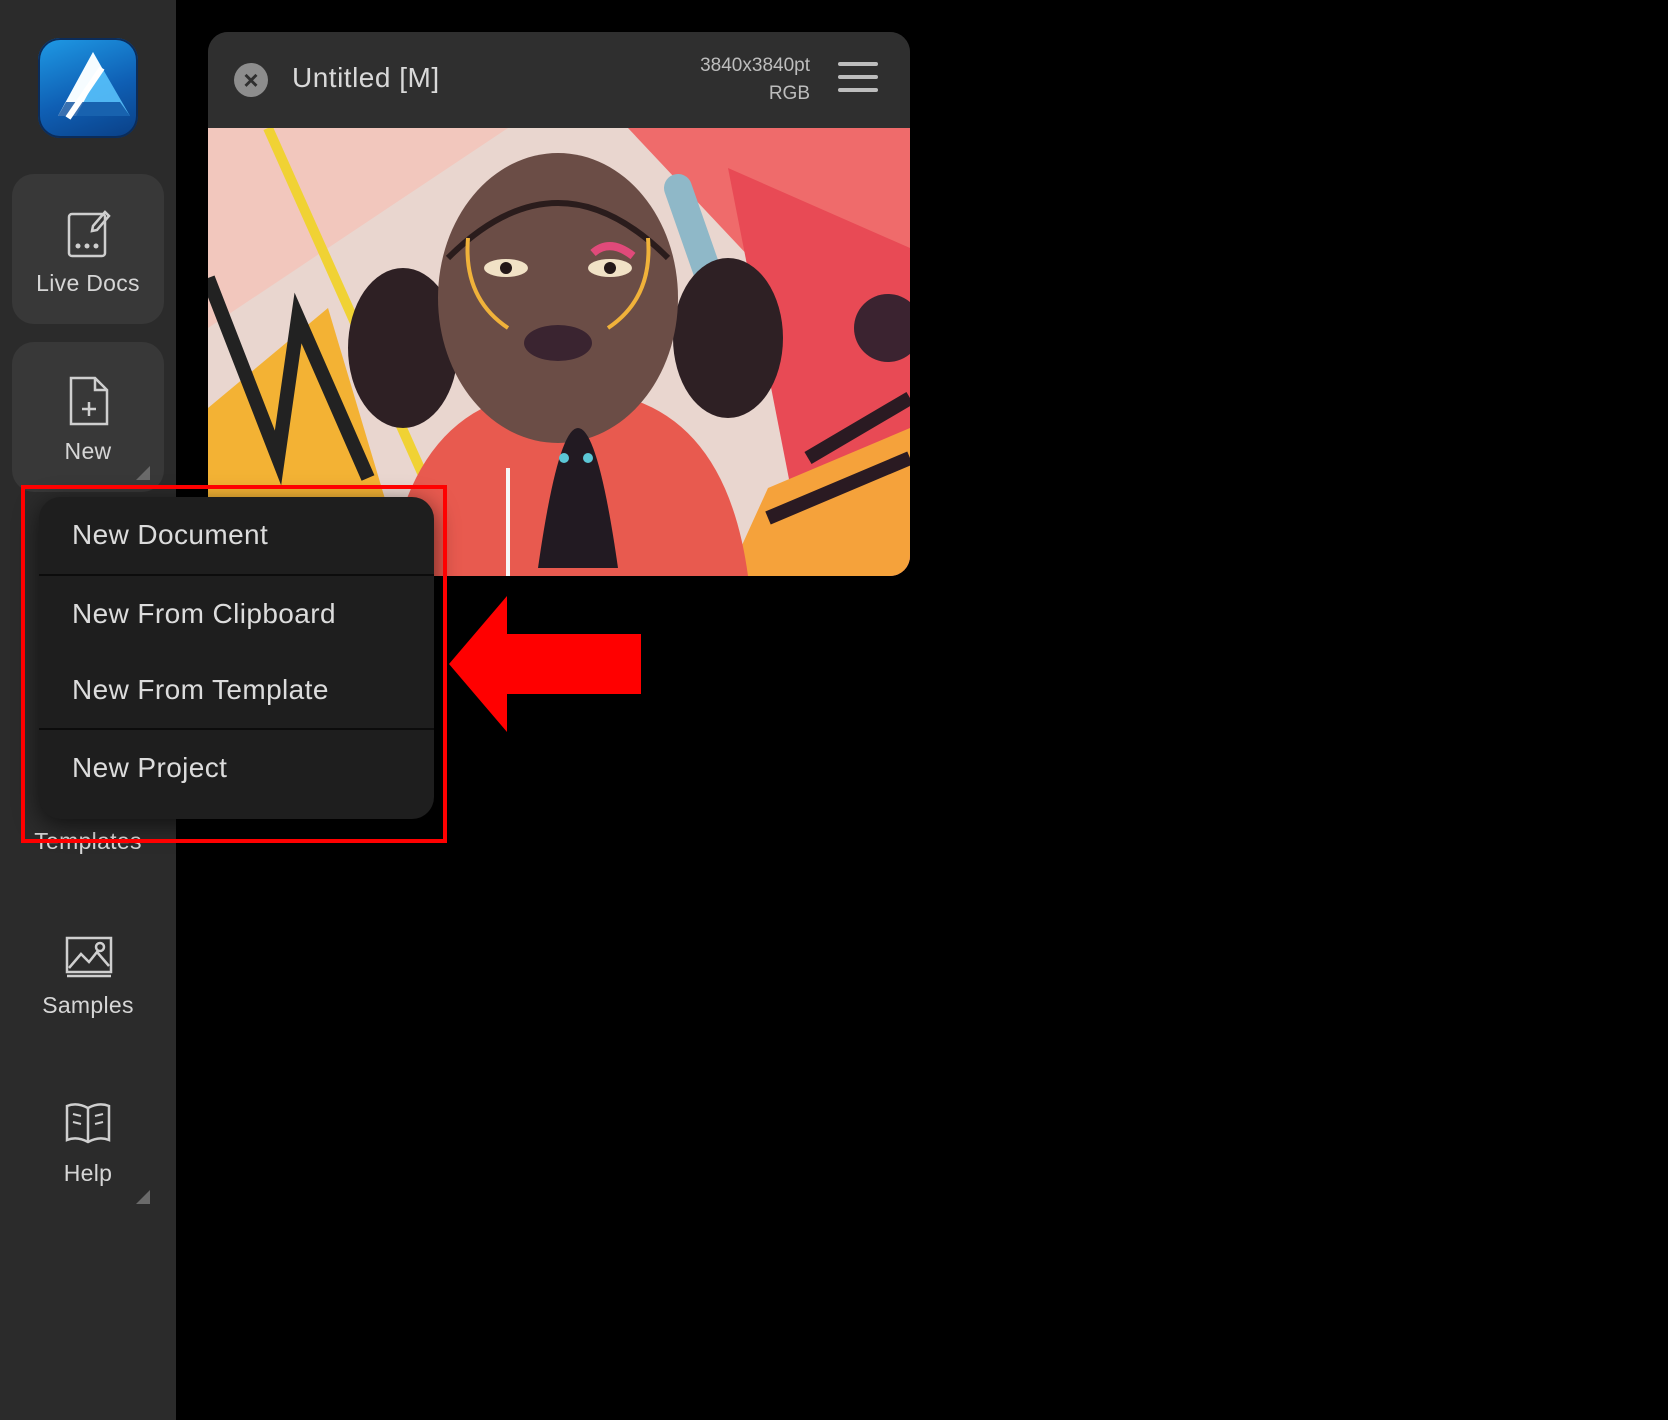 This screenshot has width=1668, height=1420. I want to click on sidebar-item-label: Samples, so click(88, 1005).